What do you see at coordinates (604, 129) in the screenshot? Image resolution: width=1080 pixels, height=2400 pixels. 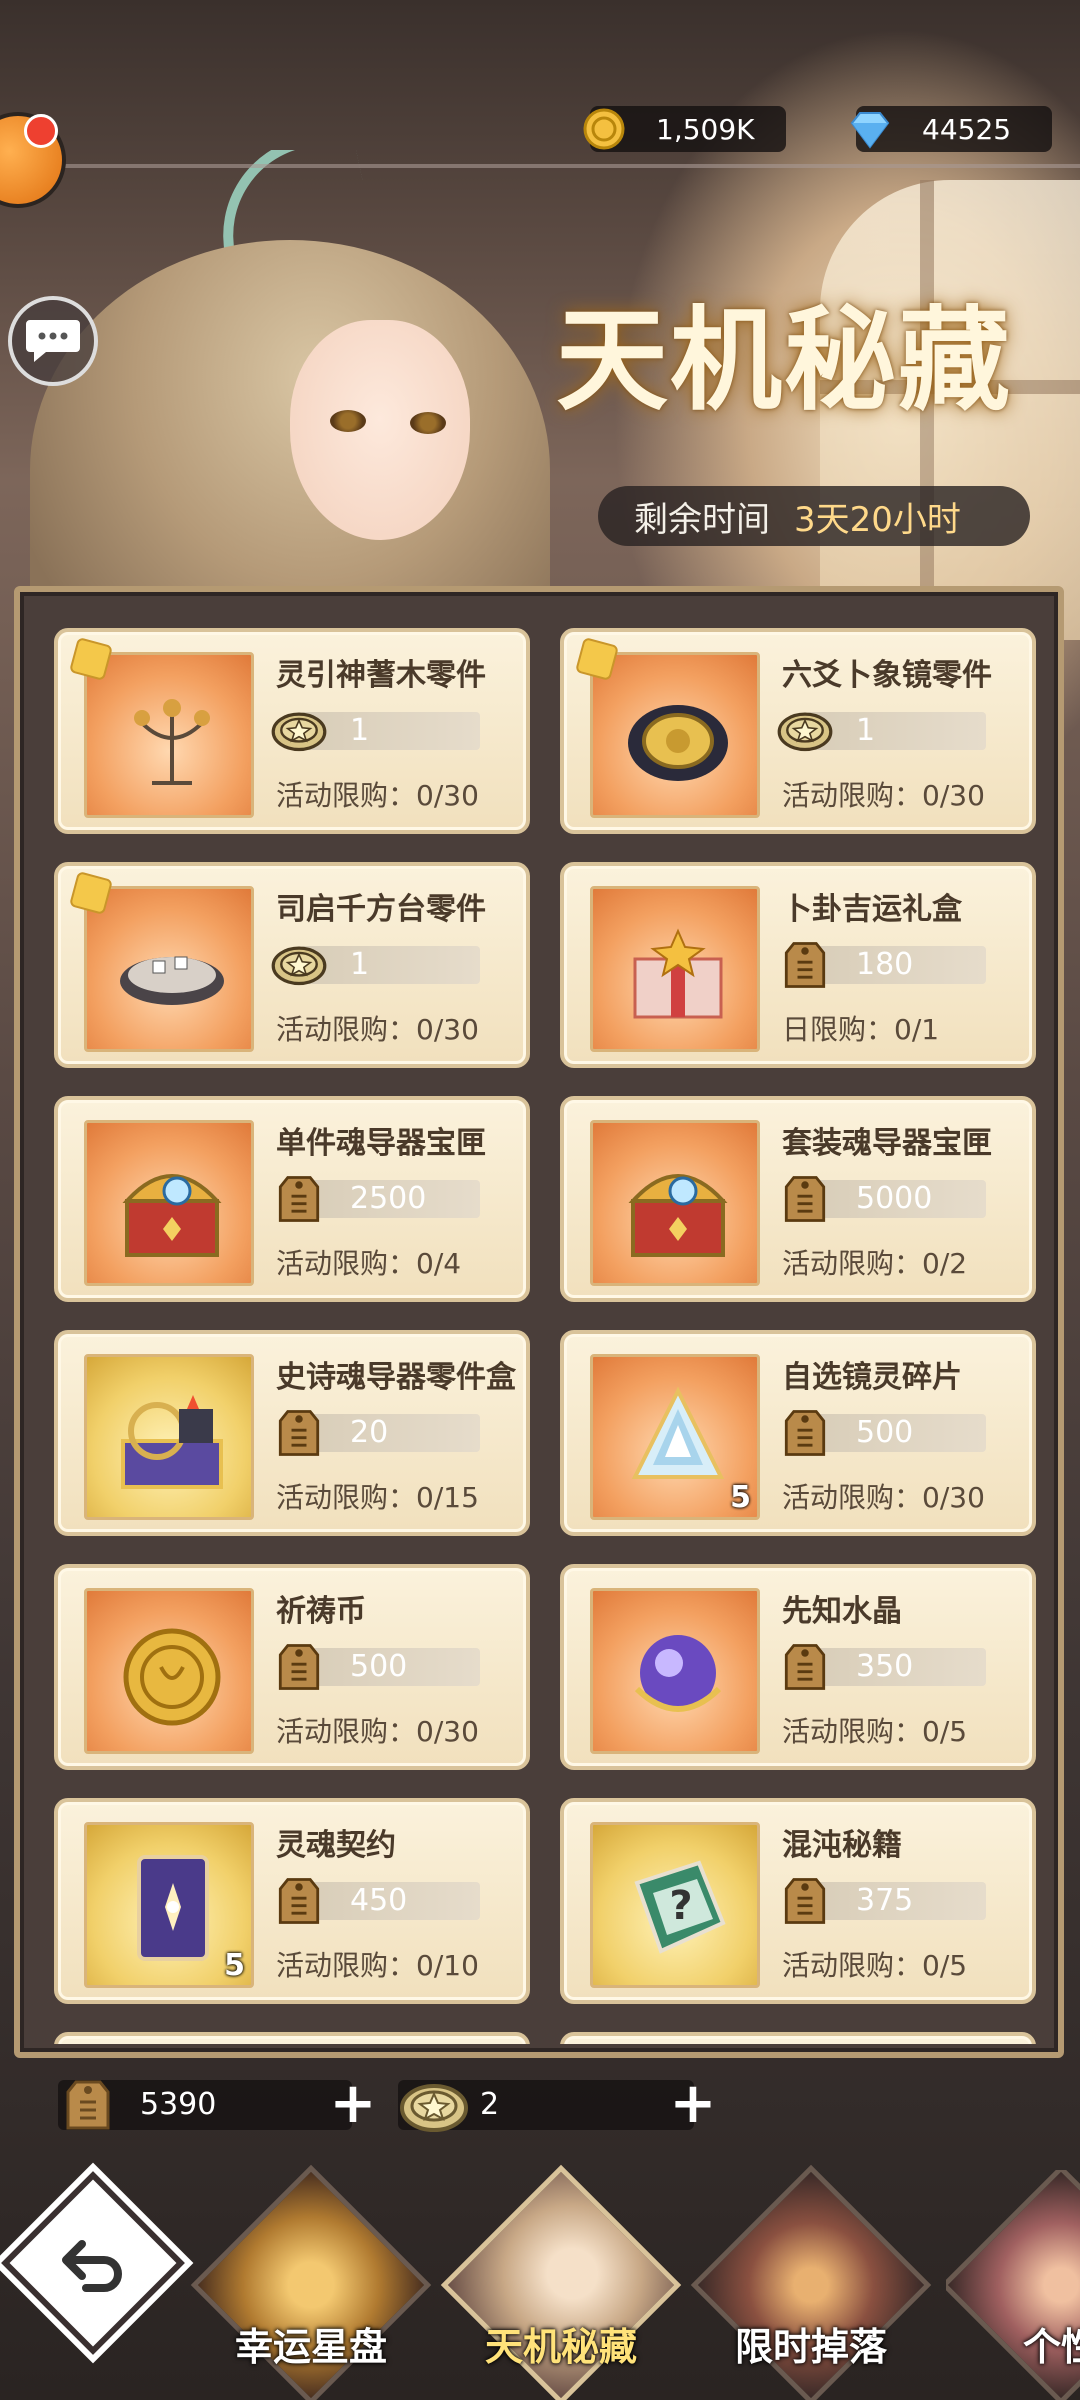 I see `gold-coin-icon` at bounding box center [604, 129].